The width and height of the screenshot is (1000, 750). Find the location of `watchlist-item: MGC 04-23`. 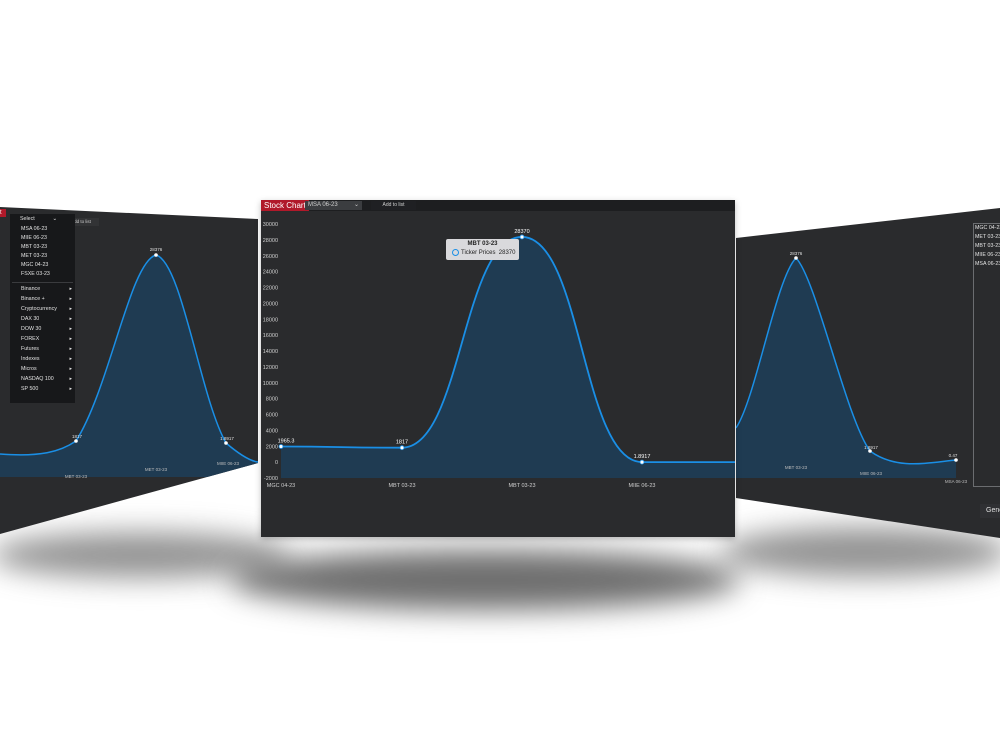

watchlist-item: MGC 04-23 is located at coordinates (987, 228).